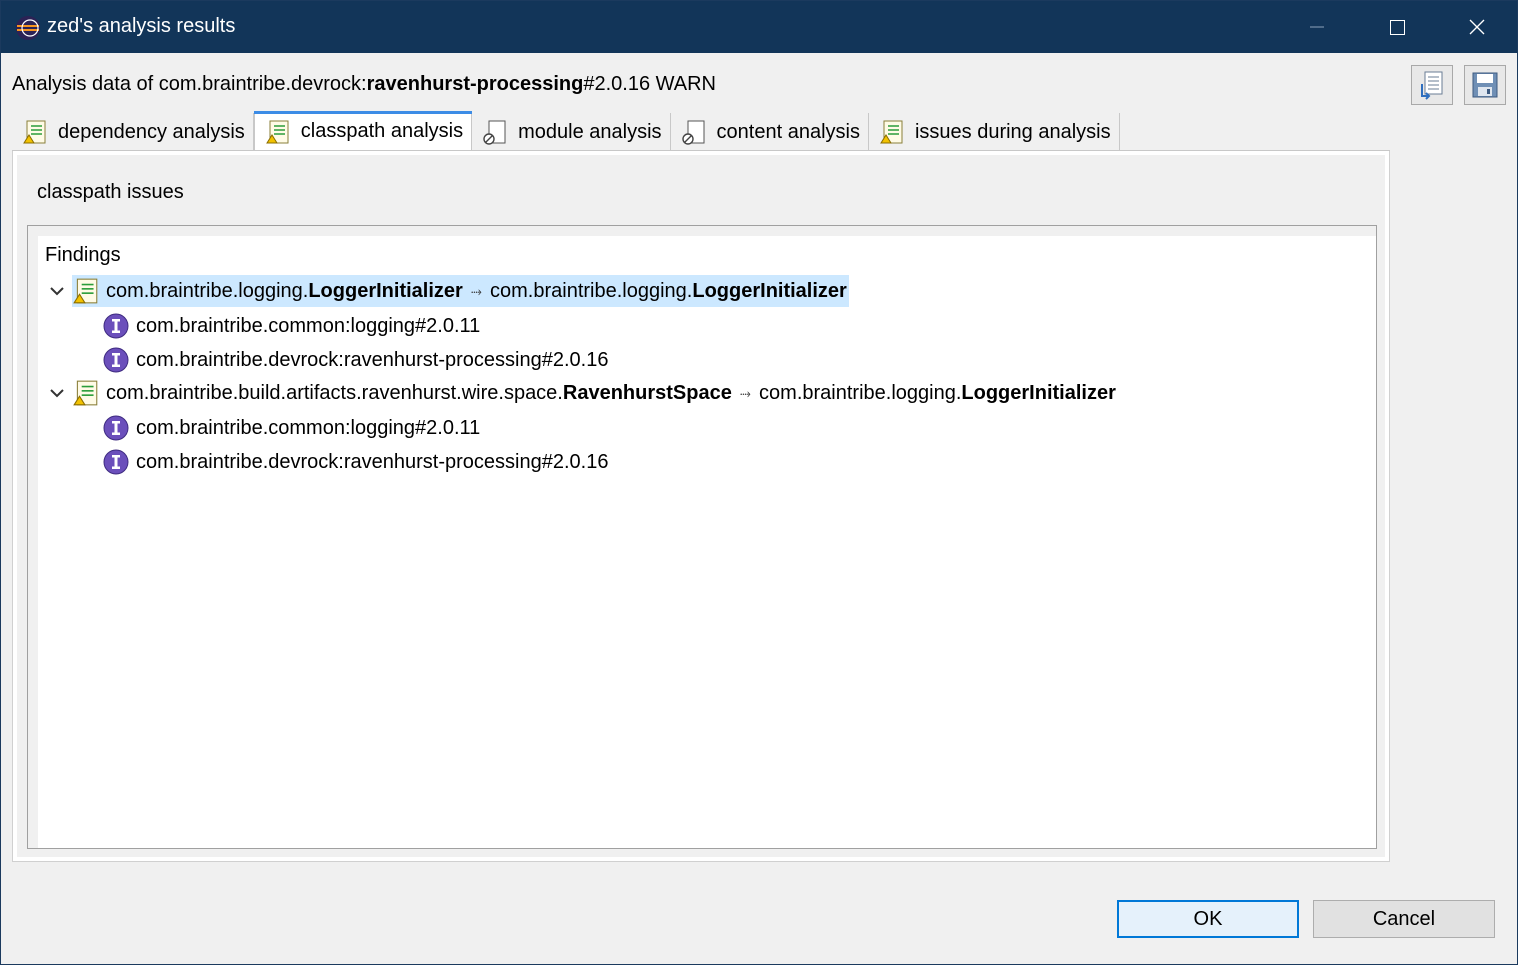  I want to click on tab-label: dependency analysis, so click(151, 131).